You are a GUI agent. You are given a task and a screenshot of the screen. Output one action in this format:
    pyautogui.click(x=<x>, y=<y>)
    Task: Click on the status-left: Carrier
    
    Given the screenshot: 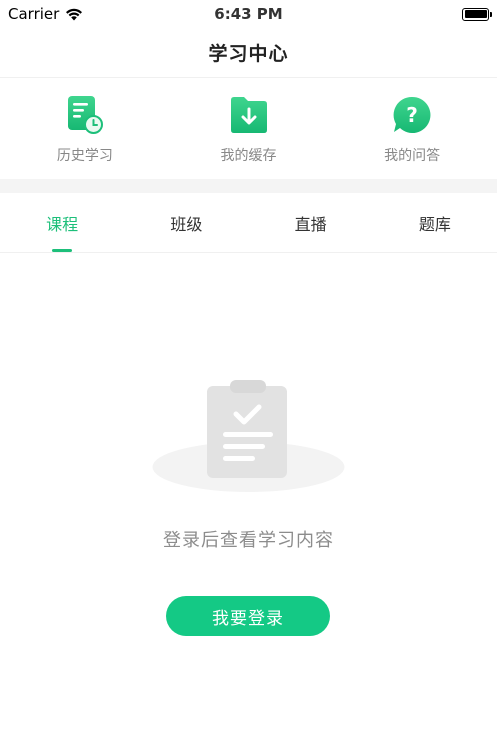 What is the action you would take?
    pyautogui.click(x=45, y=14)
    